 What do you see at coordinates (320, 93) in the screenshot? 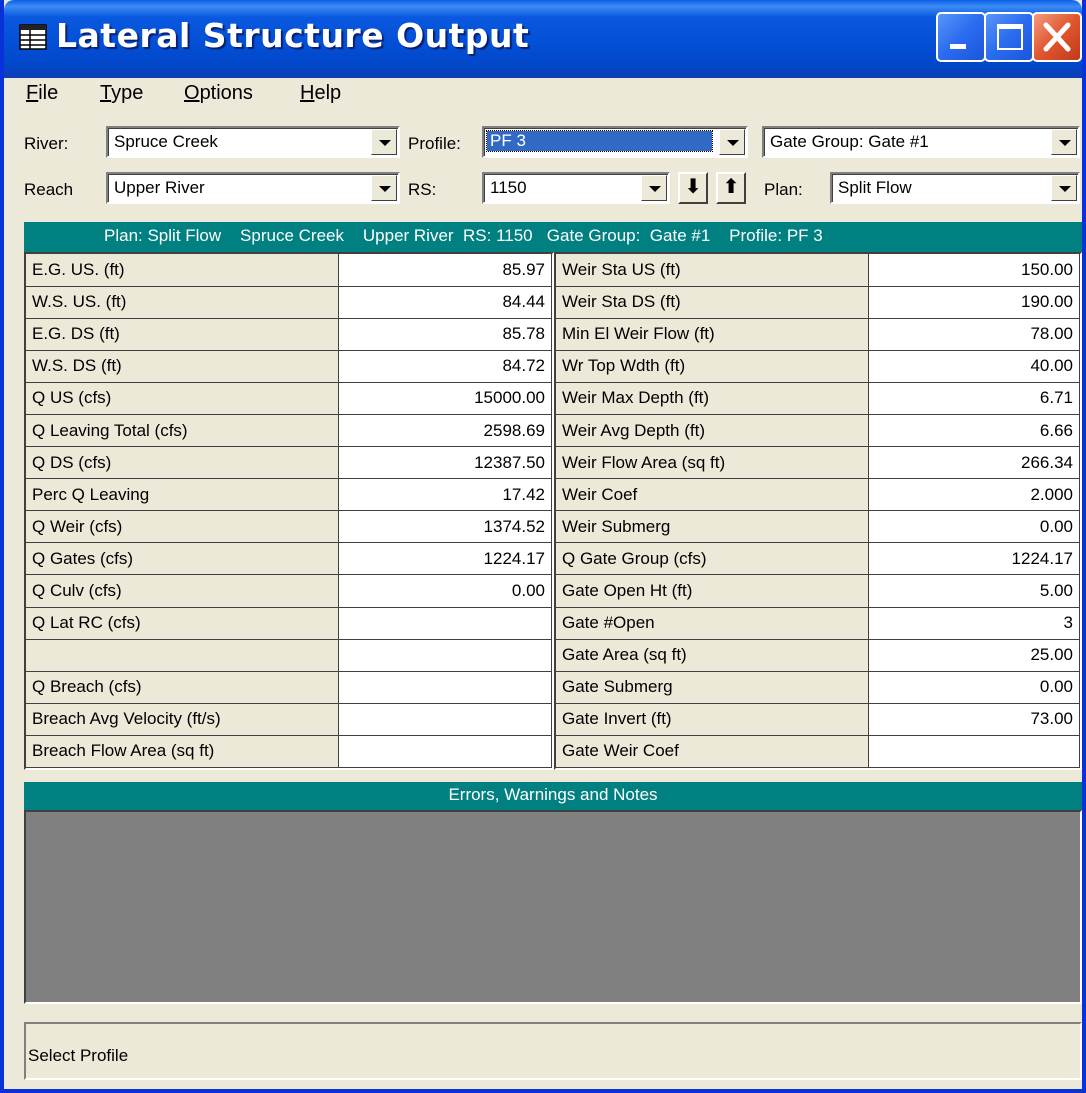
I see `menu-help: Help` at bounding box center [320, 93].